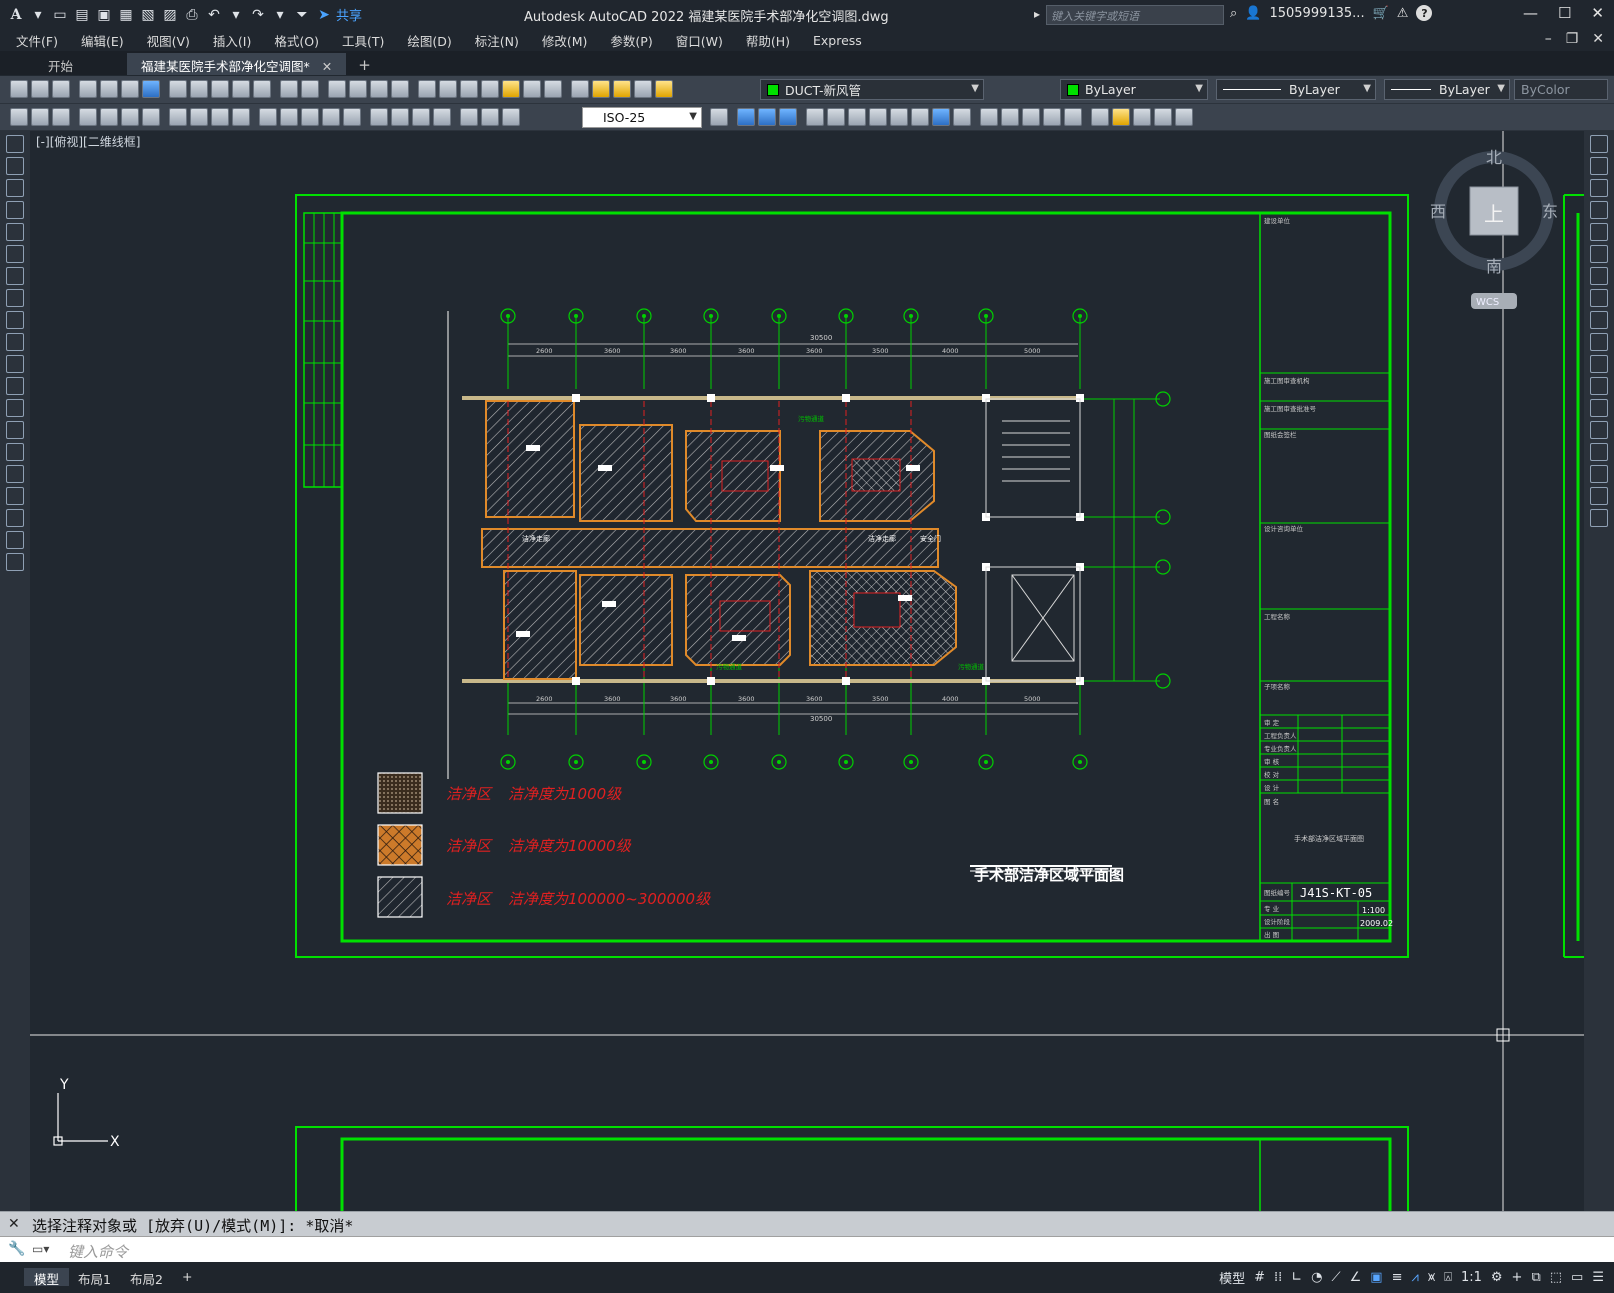 The image size is (1614, 1293). What do you see at coordinates (1599, 254) in the screenshot?
I see `move-side-icon` at bounding box center [1599, 254].